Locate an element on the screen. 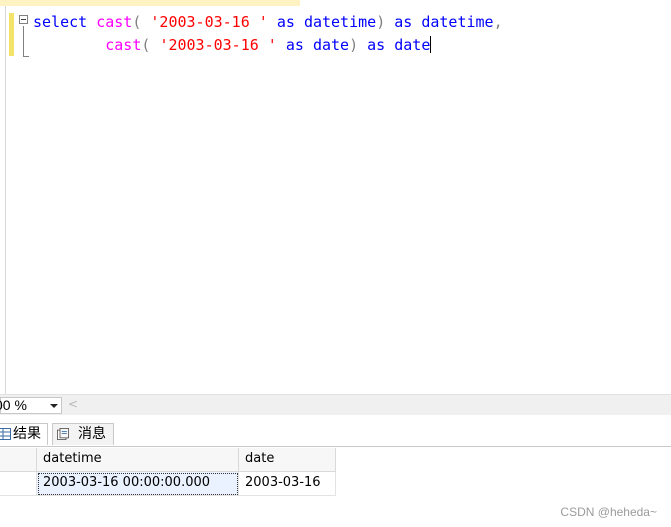 This screenshot has width=671, height=527. tab-results: 结果 is located at coordinates (24, 434).